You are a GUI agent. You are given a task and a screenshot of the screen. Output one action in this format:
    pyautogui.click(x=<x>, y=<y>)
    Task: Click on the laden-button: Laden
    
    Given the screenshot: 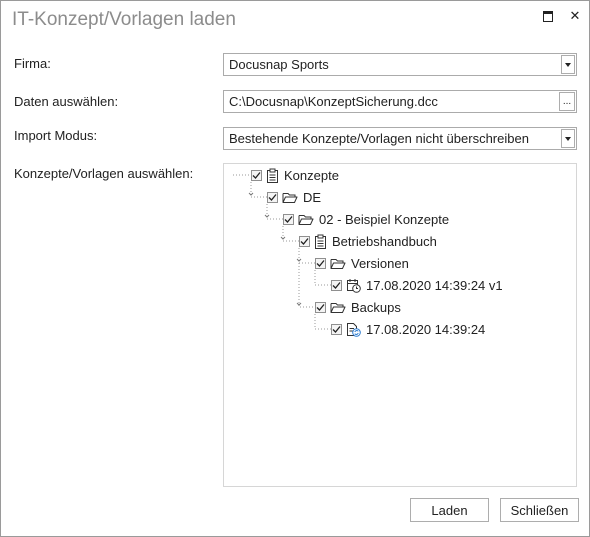 What is the action you would take?
    pyautogui.click(x=449, y=510)
    